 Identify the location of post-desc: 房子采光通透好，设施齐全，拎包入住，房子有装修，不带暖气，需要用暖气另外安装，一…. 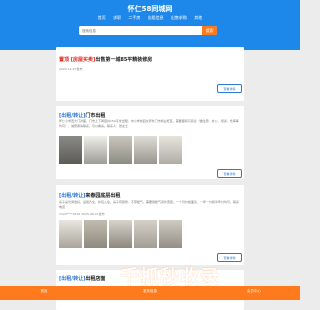
(149, 204).